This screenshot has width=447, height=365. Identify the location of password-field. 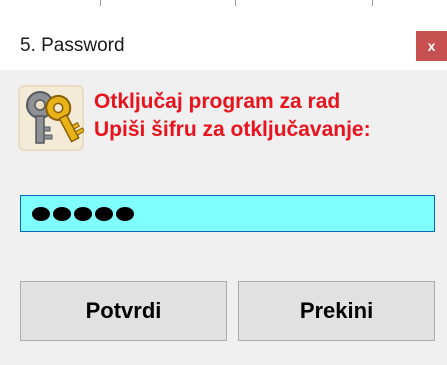
(227, 213).